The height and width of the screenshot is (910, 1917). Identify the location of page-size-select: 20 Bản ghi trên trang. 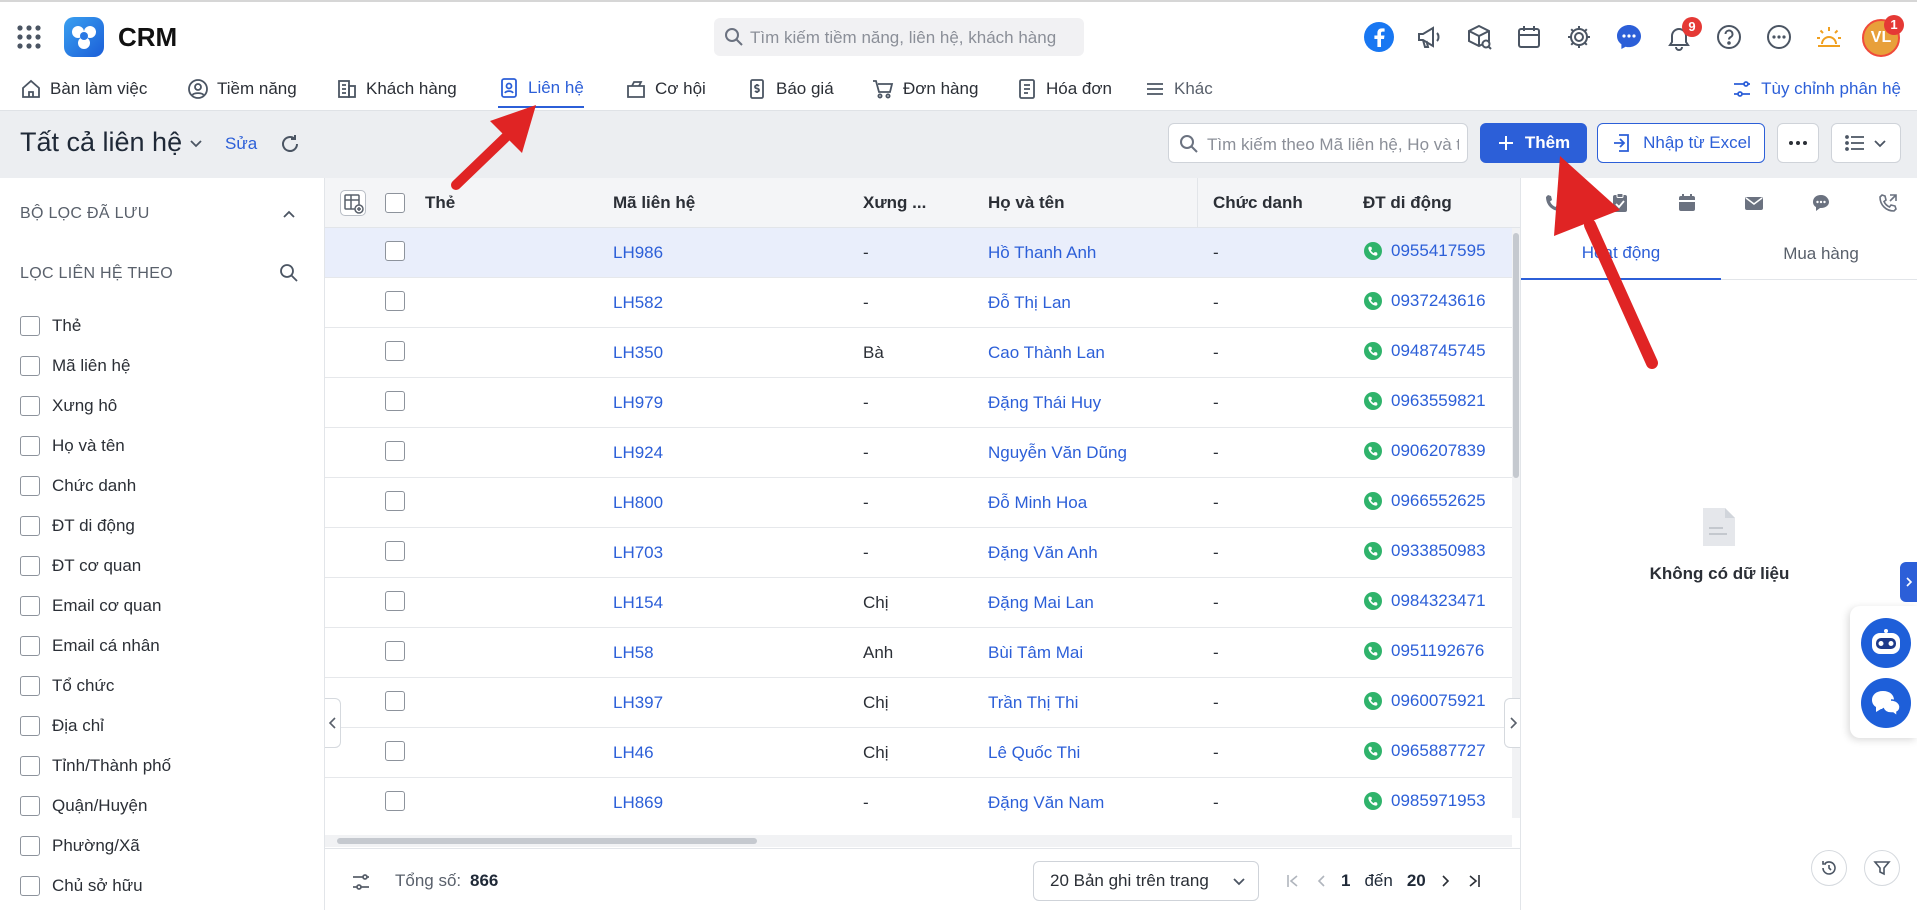
(1146, 881).